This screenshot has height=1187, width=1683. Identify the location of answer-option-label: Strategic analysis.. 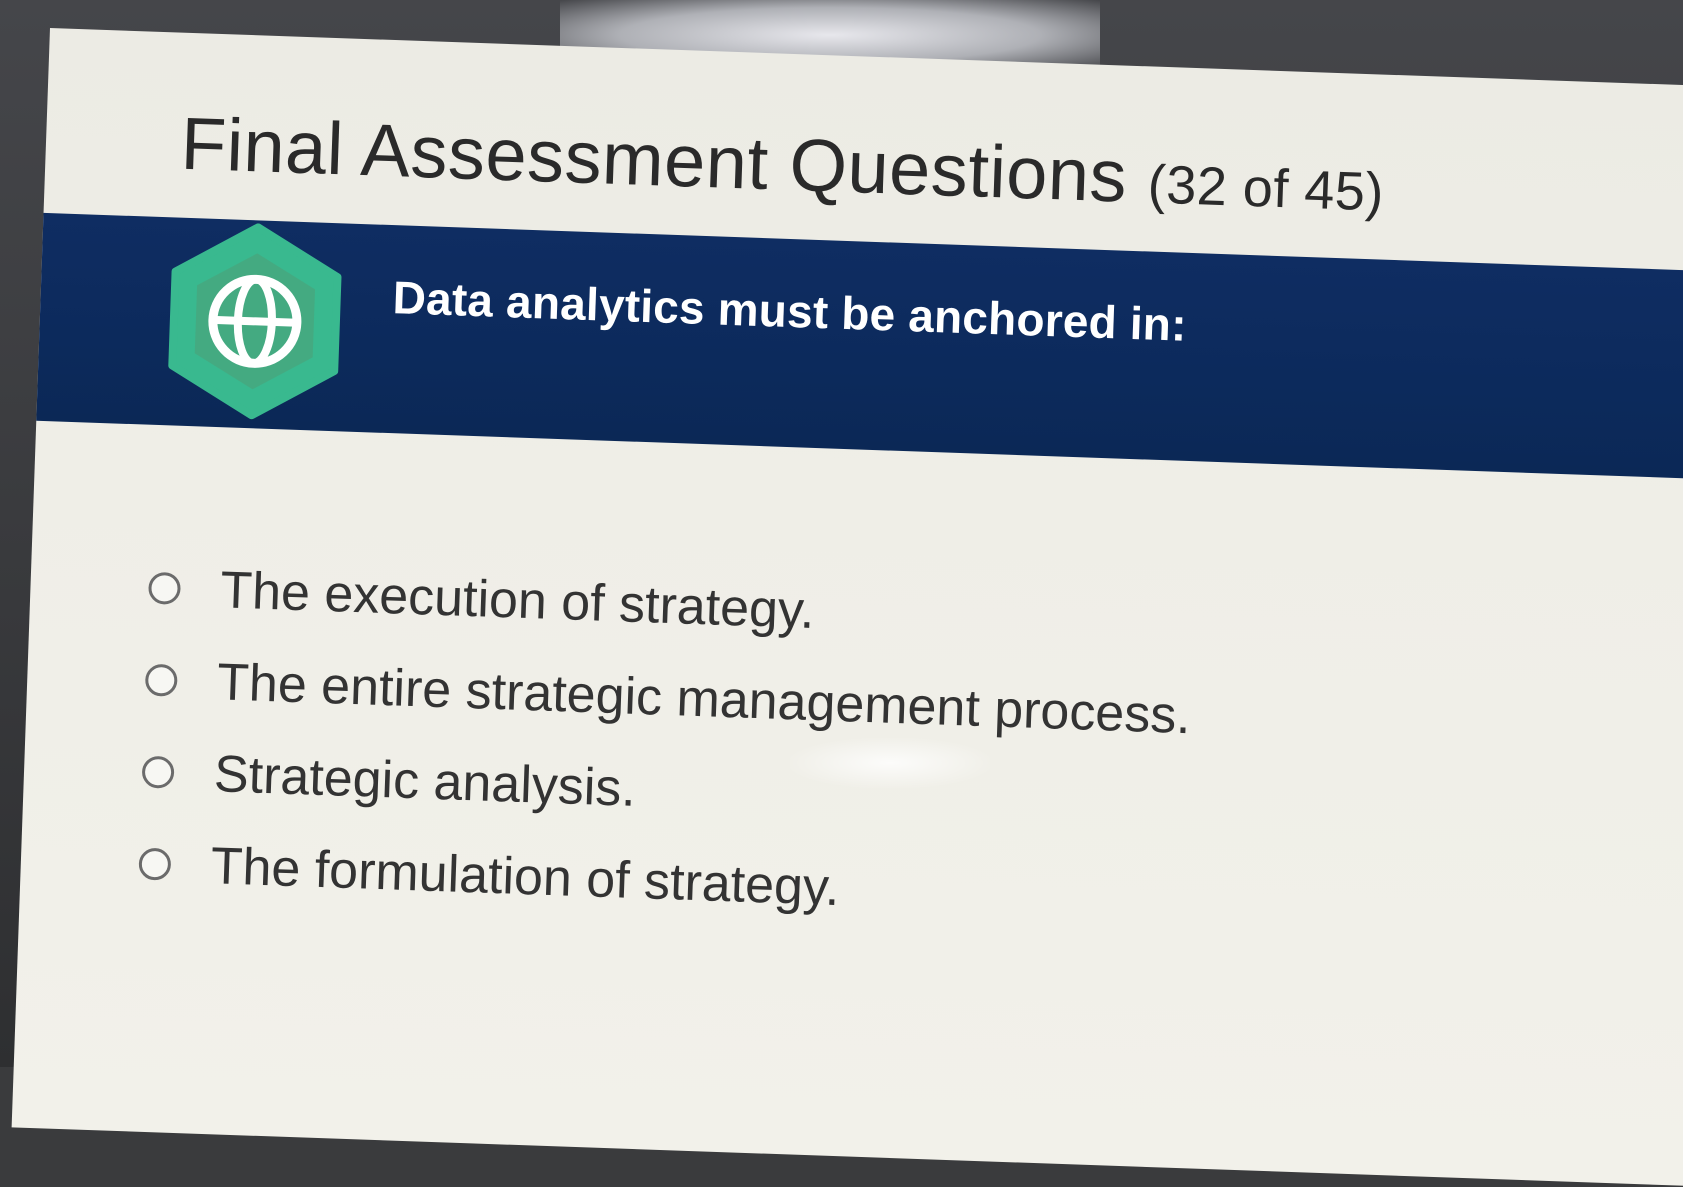
(425, 781).